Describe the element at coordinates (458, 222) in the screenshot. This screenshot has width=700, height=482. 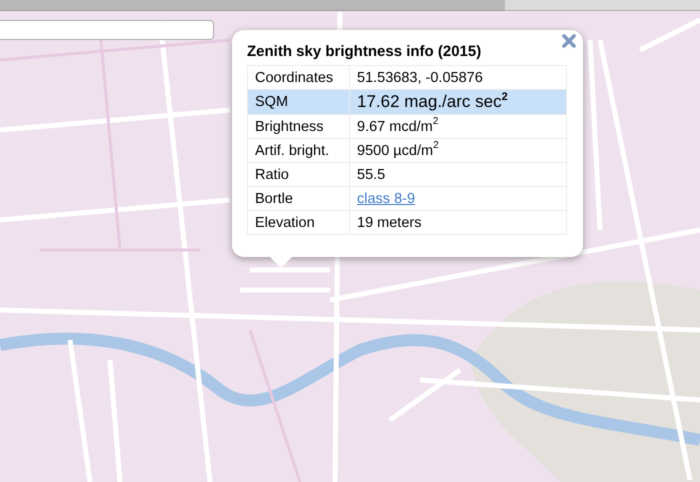
I see `row-value: 19 meters` at that location.